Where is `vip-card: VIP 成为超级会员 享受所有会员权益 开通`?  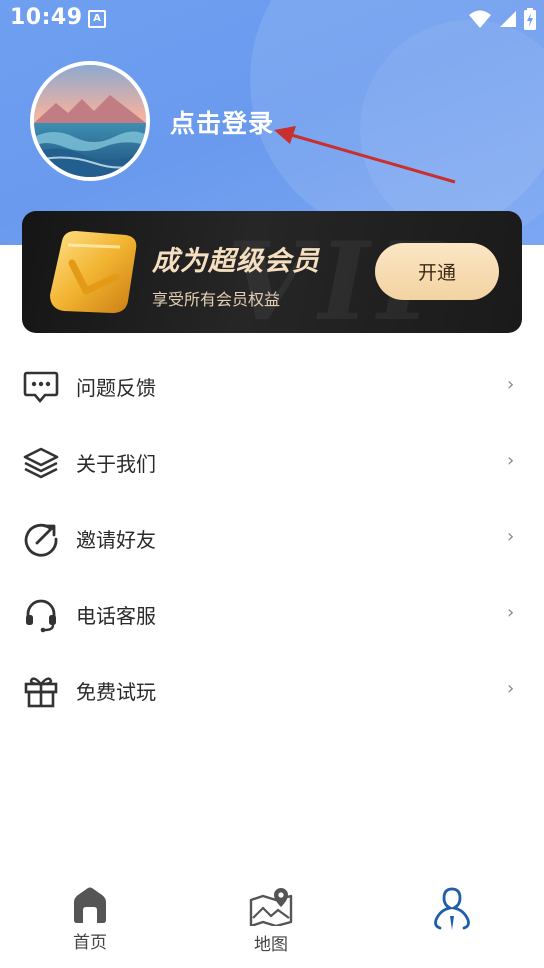 vip-card: VIP 成为超级会员 享受所有会员权益 开通 is located at coordinates (272, 272).